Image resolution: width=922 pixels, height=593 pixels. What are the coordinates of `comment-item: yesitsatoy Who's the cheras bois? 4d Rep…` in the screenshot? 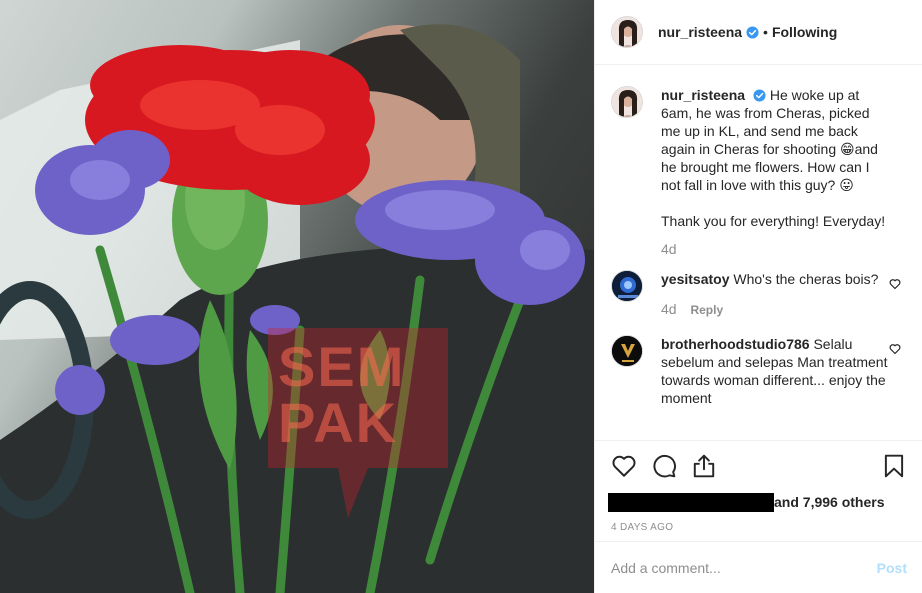 It's located at (759, 294).